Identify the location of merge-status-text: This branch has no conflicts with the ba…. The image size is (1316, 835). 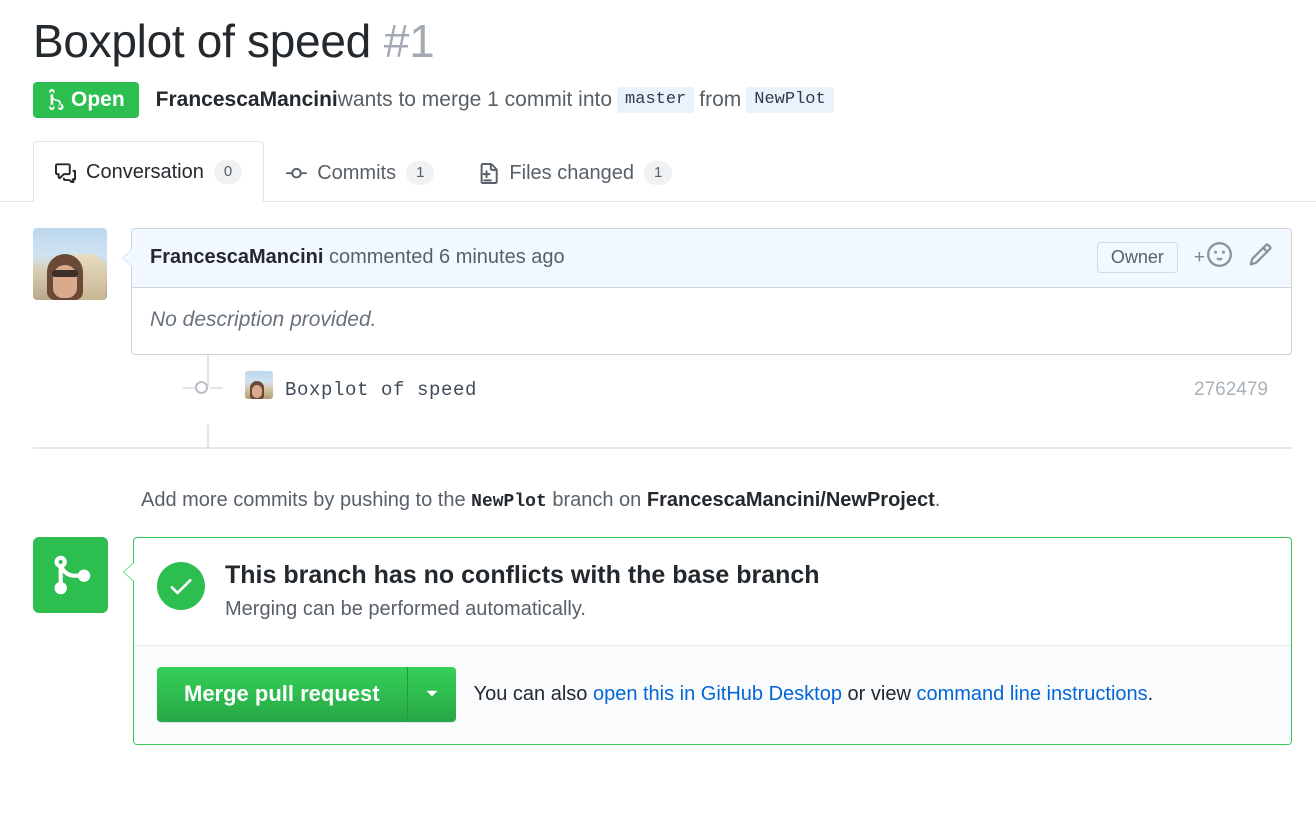
(522, 590).